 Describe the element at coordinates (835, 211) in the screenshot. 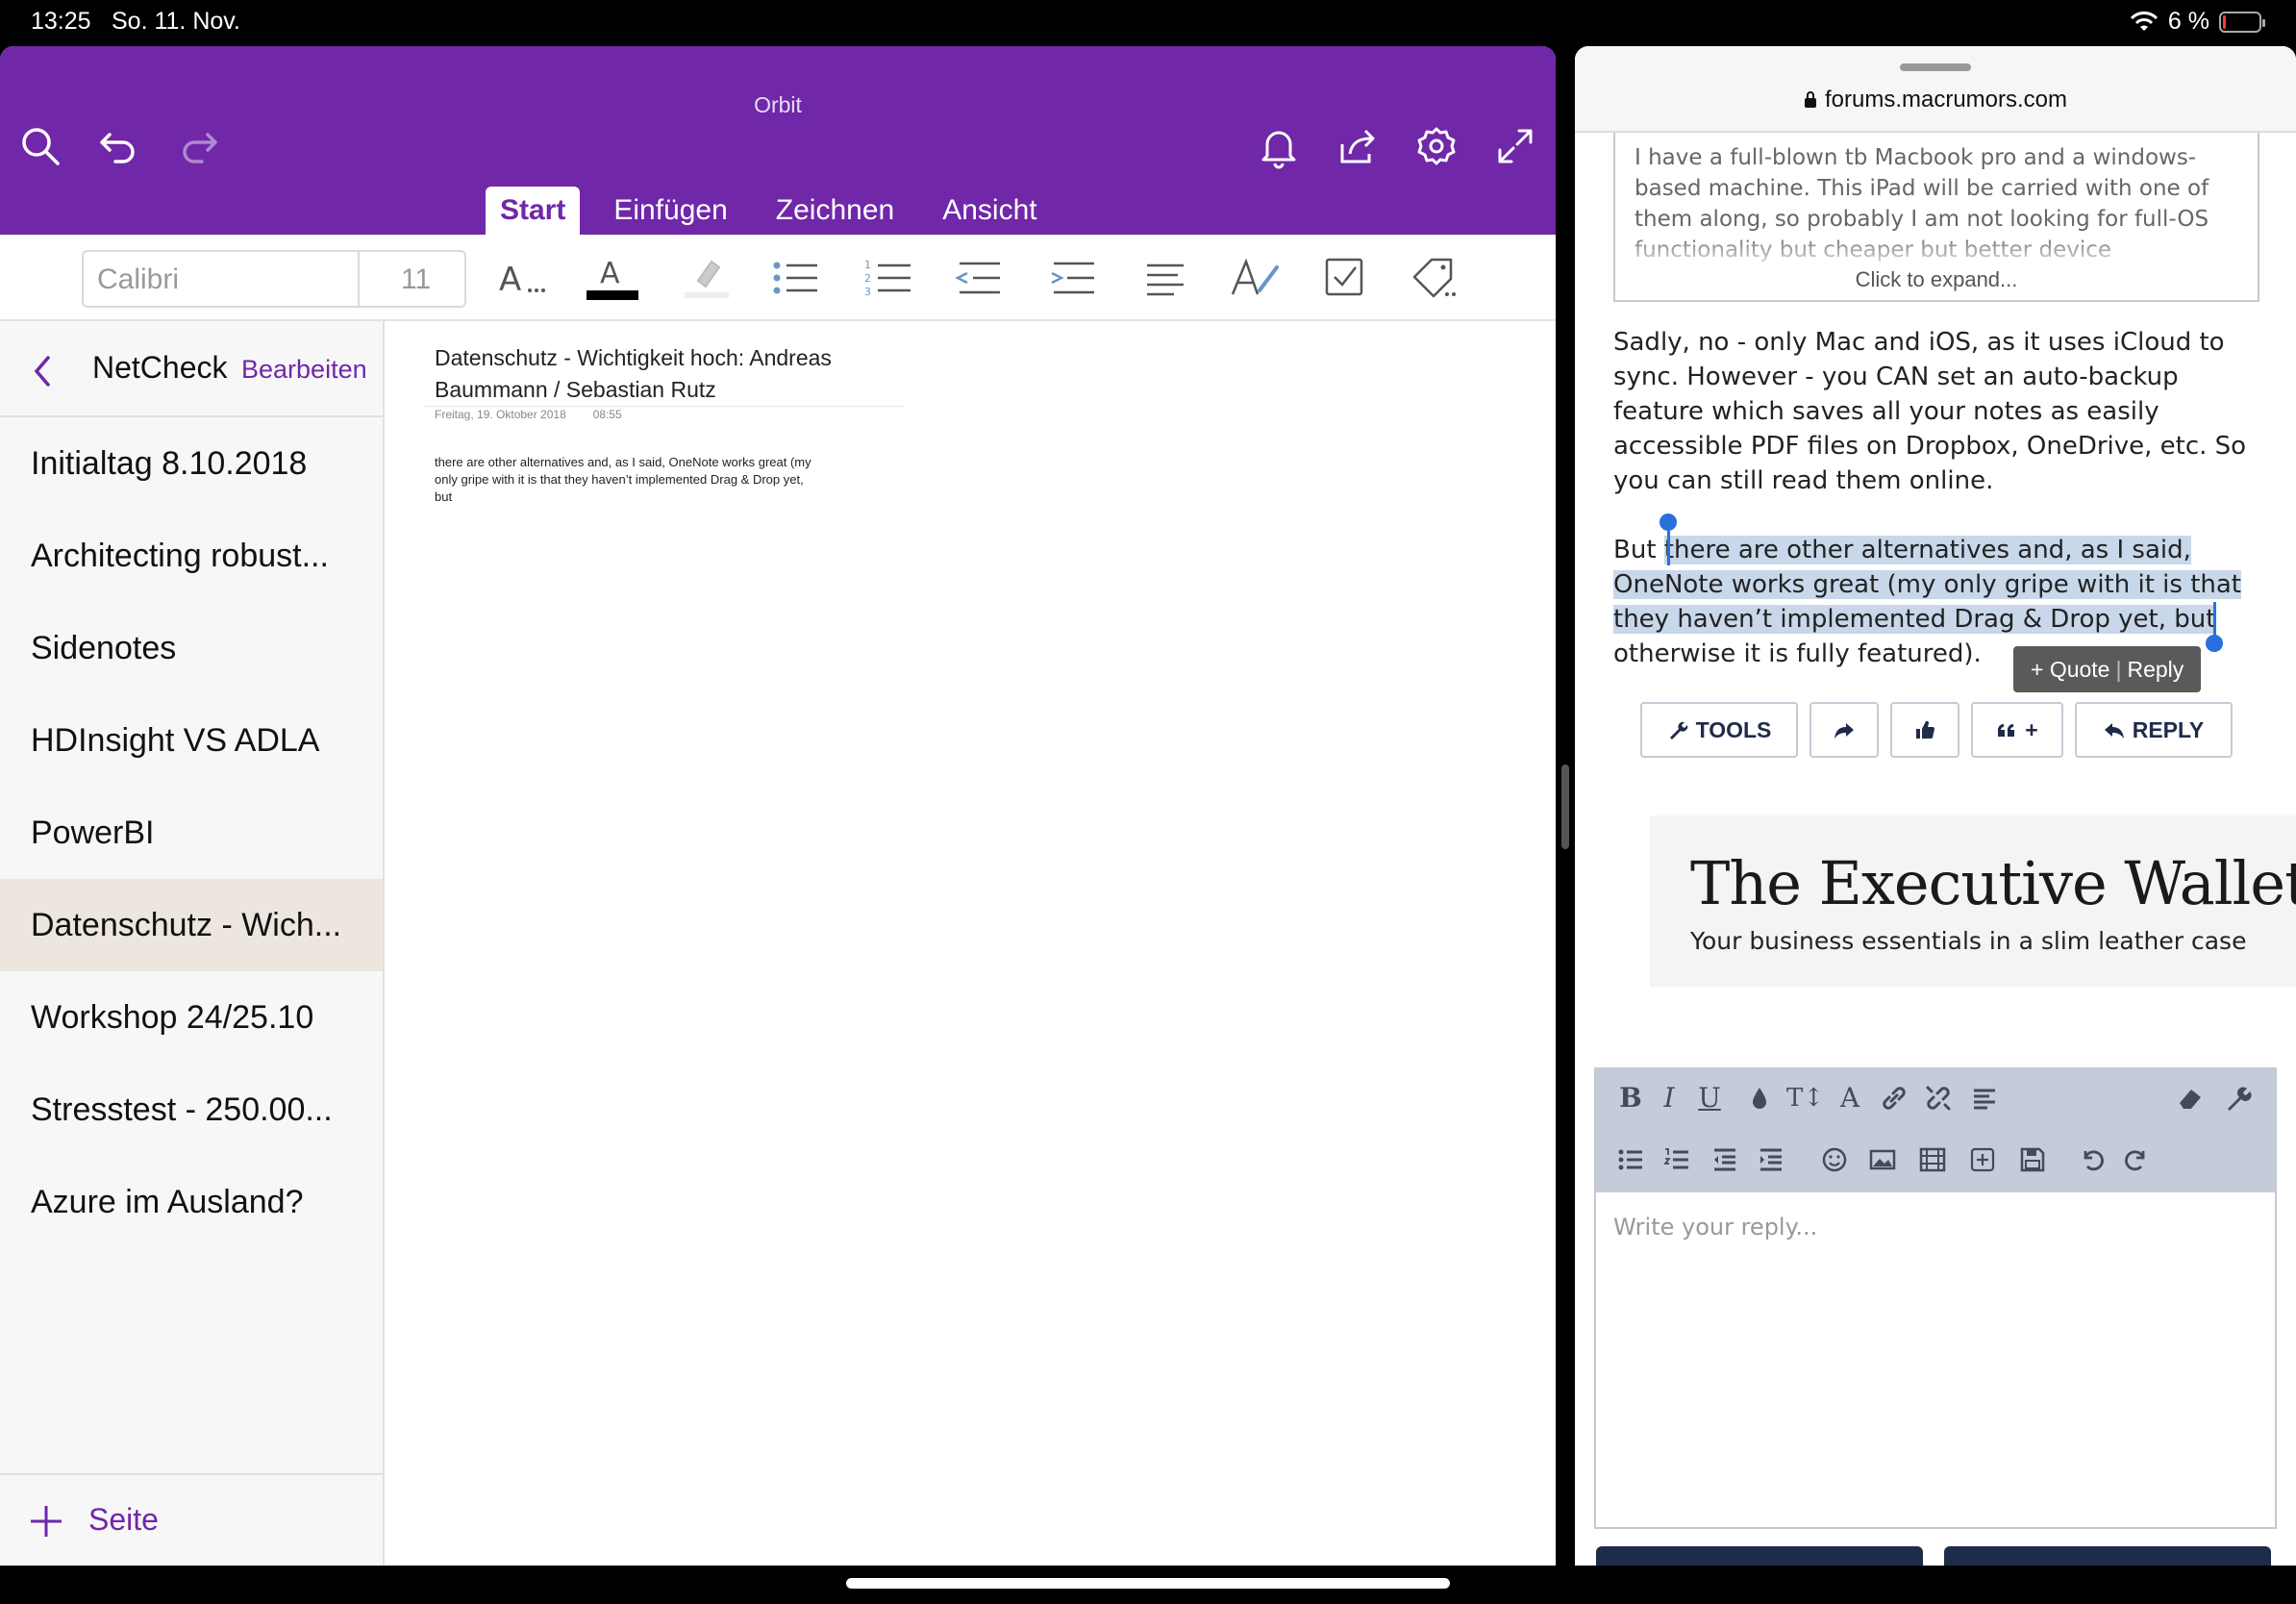

I see `tab-zeichnen: Zeichnen` at that location.